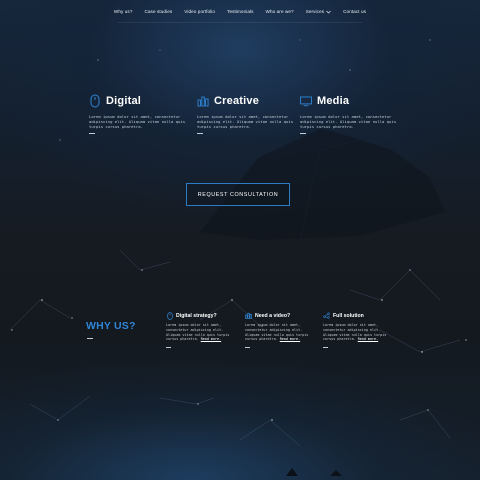 The width and height of the screenshot is (480, 480). Describe the element at coordinates (348, 315) in the screenshot. I see `why-item-title: Full solution` at that location.